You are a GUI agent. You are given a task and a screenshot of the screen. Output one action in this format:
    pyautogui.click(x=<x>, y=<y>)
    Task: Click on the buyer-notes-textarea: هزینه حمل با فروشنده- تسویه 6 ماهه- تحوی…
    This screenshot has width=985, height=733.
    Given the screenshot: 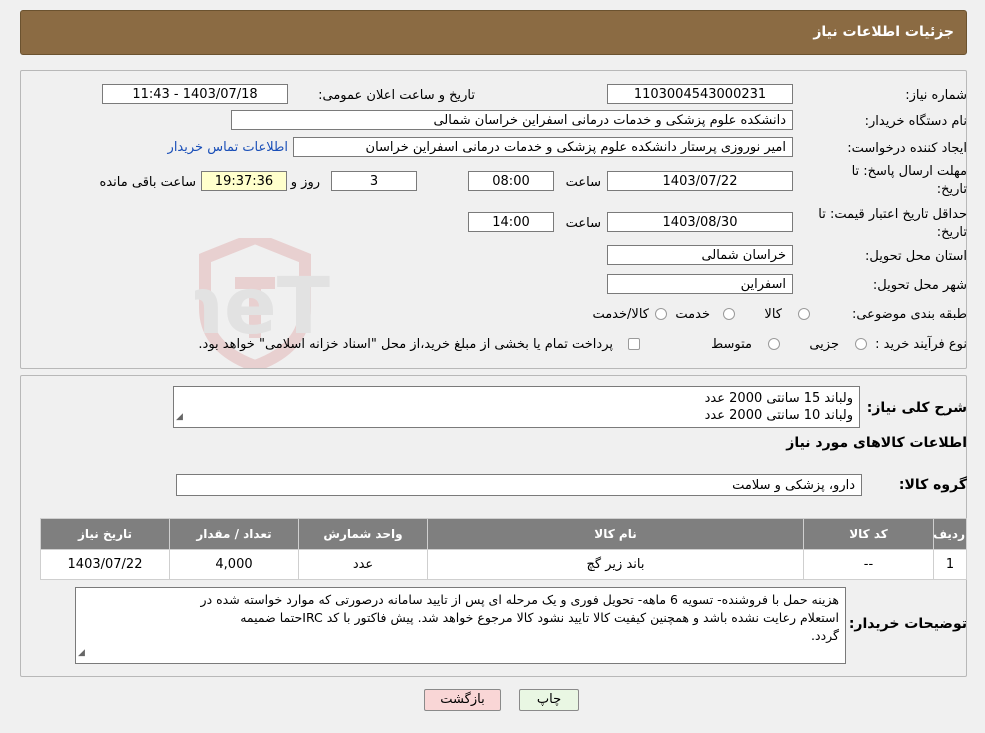 What is the action you would take?
    pyautogui.click(x=460, y=625)
    